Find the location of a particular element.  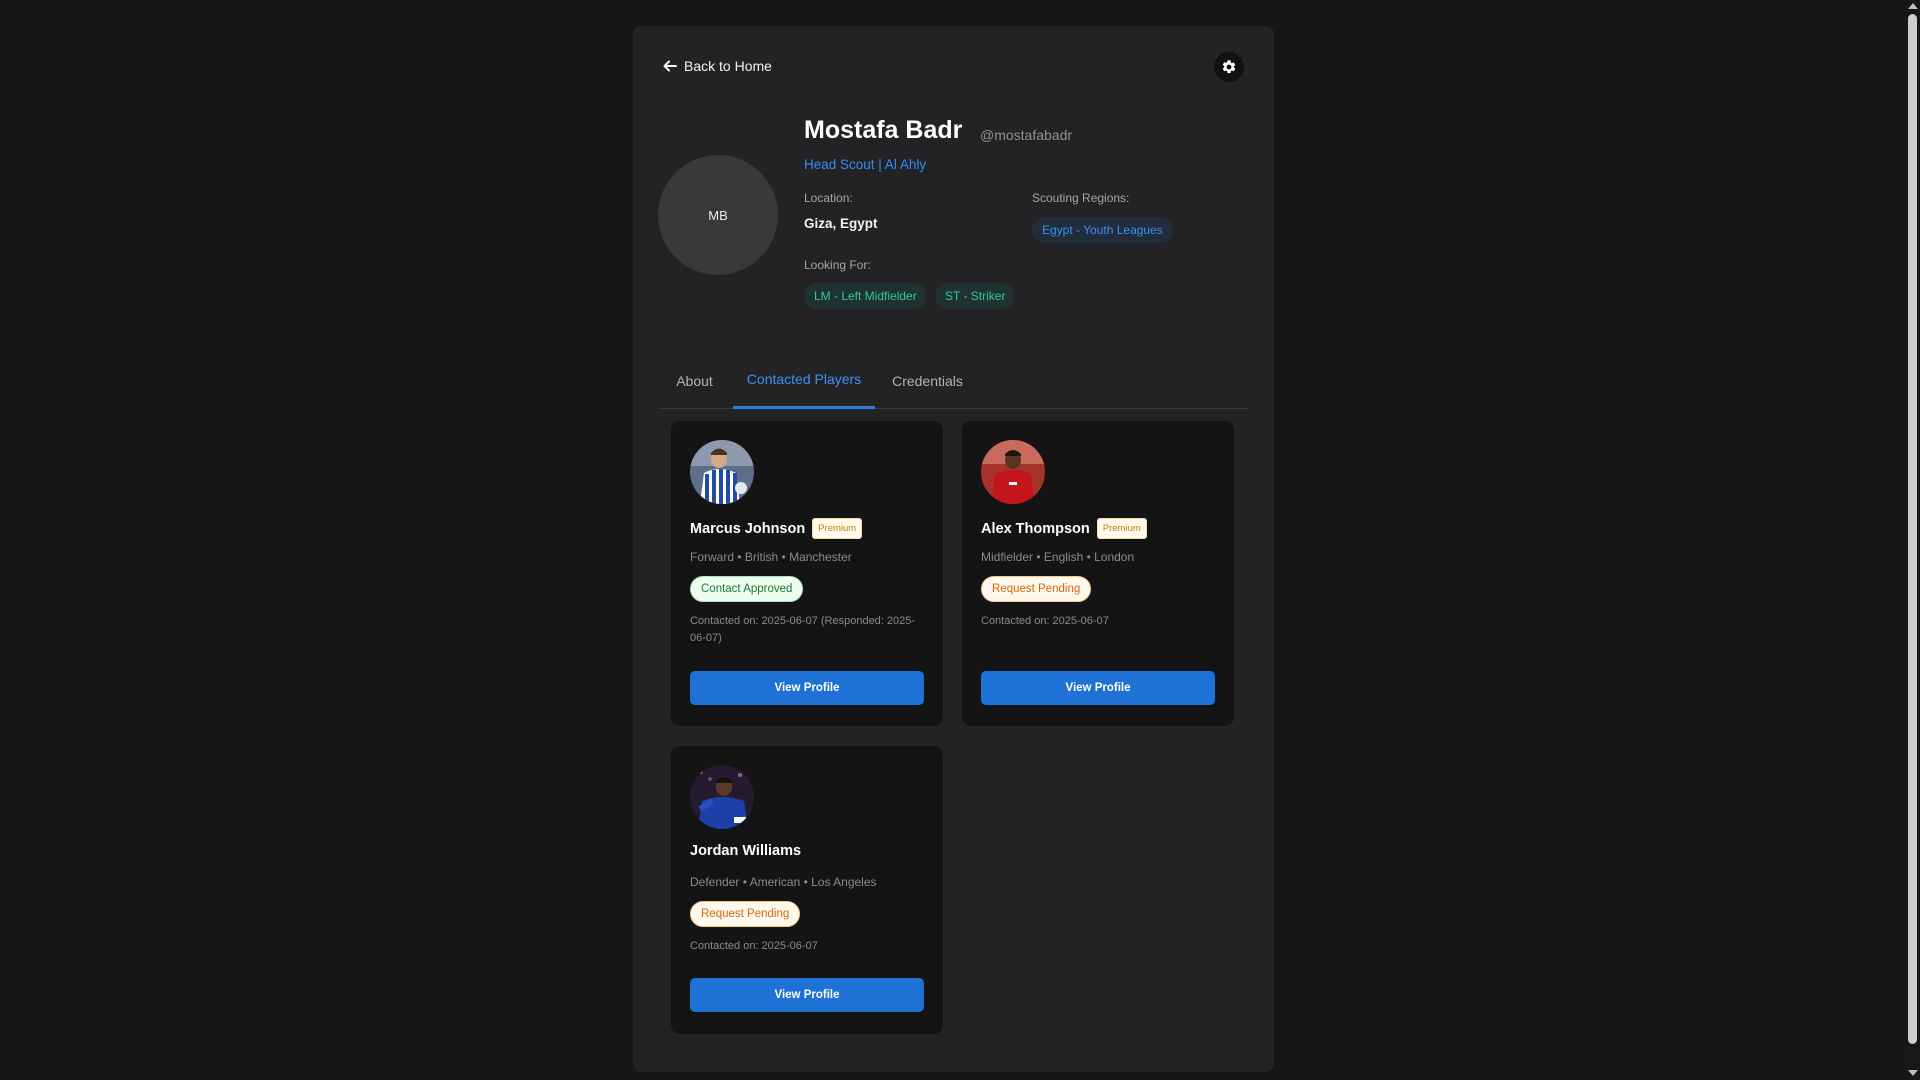

region-chip: Egypt - Youth Leagues is located at coordinates (1102, 230).